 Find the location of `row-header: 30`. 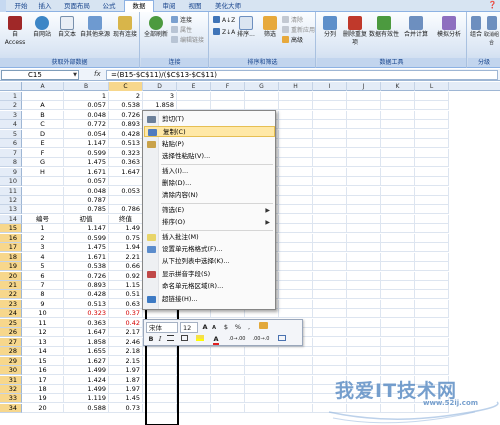

row-header: 30 is located at coordinates (11, 371).